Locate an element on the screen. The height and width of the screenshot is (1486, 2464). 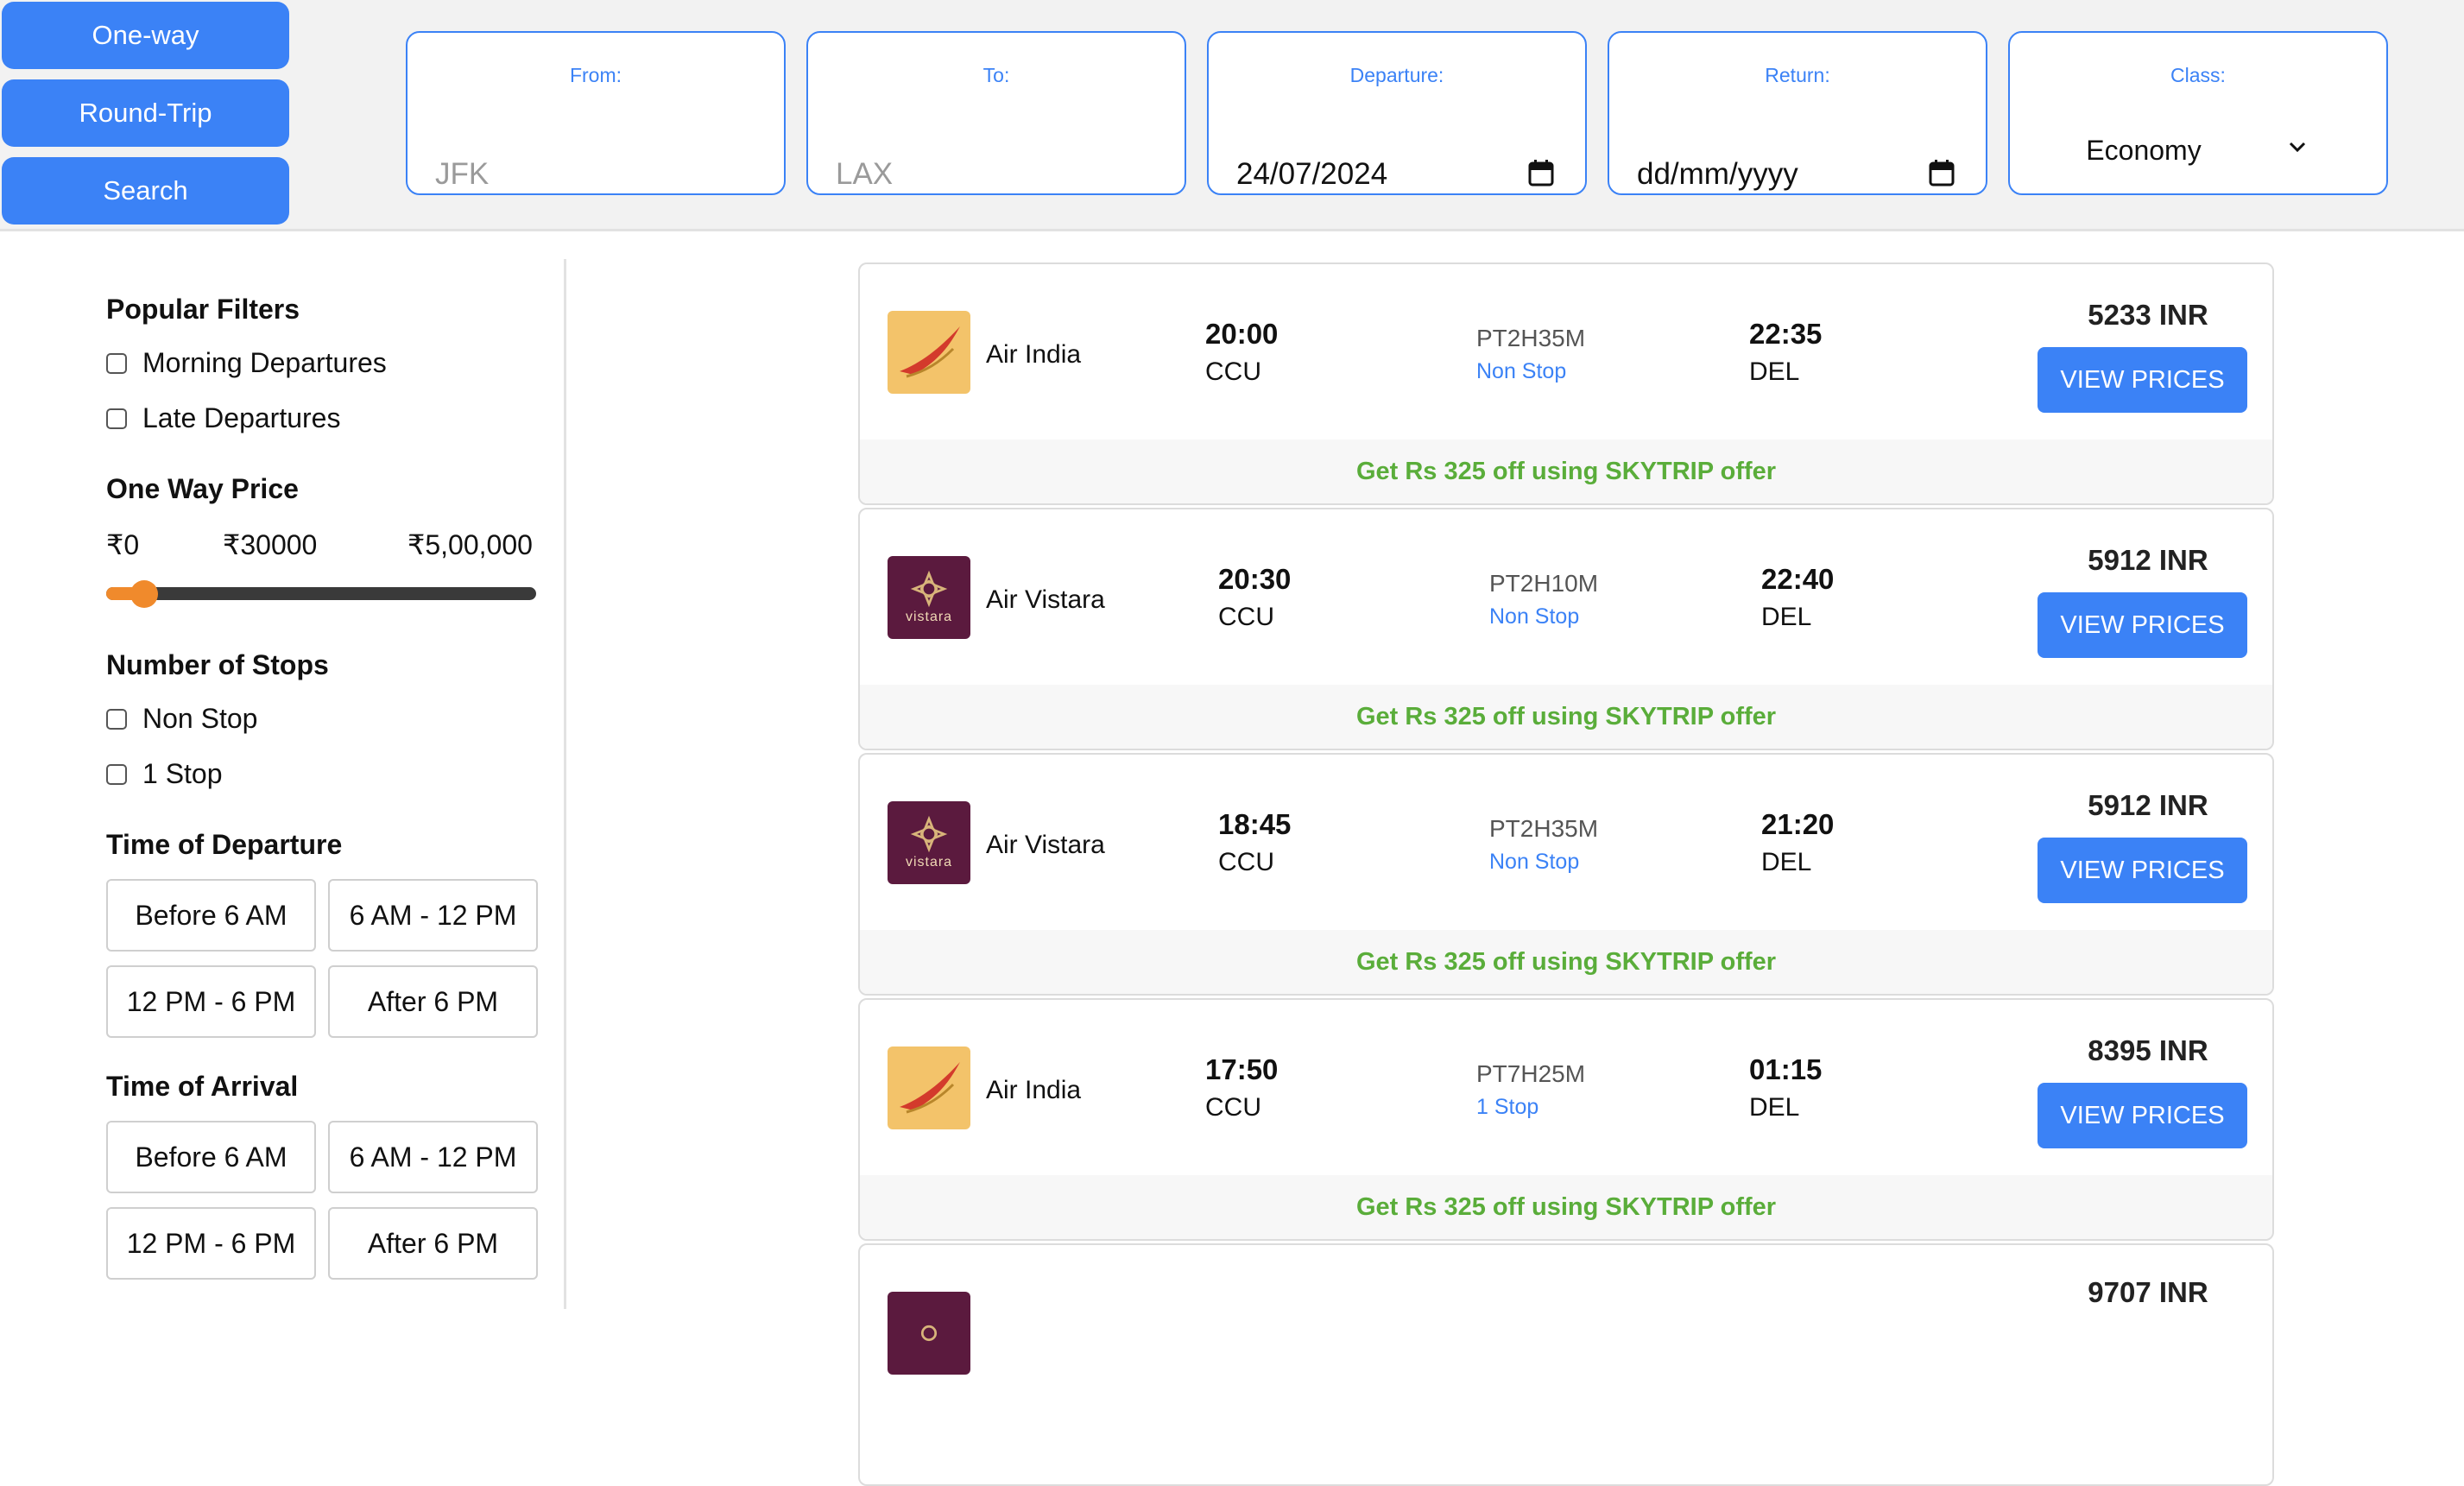
arrival-after-6pm: After 6 PM is located at coordinates (433, 1243).